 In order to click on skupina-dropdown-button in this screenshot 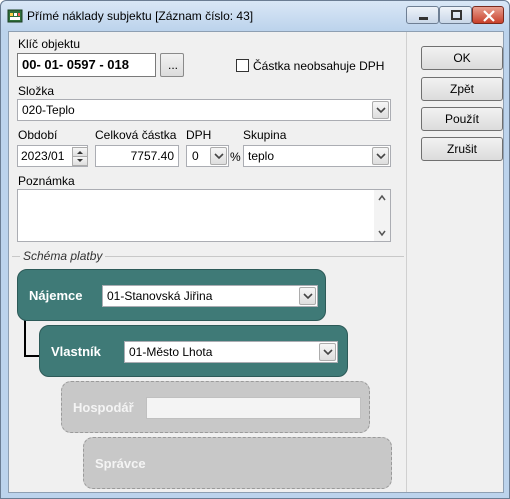, I will do `click(380, 156)`.